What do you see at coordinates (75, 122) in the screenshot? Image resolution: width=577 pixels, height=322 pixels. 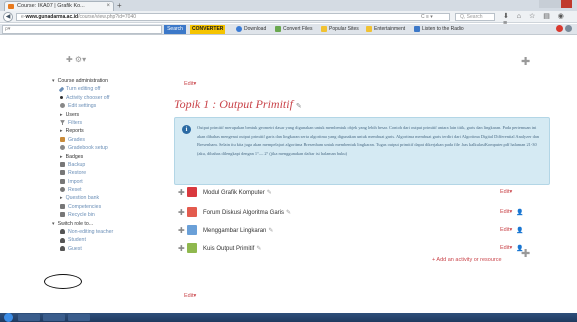 I see `filters-label: Filters` at bounding box center [75, 122].